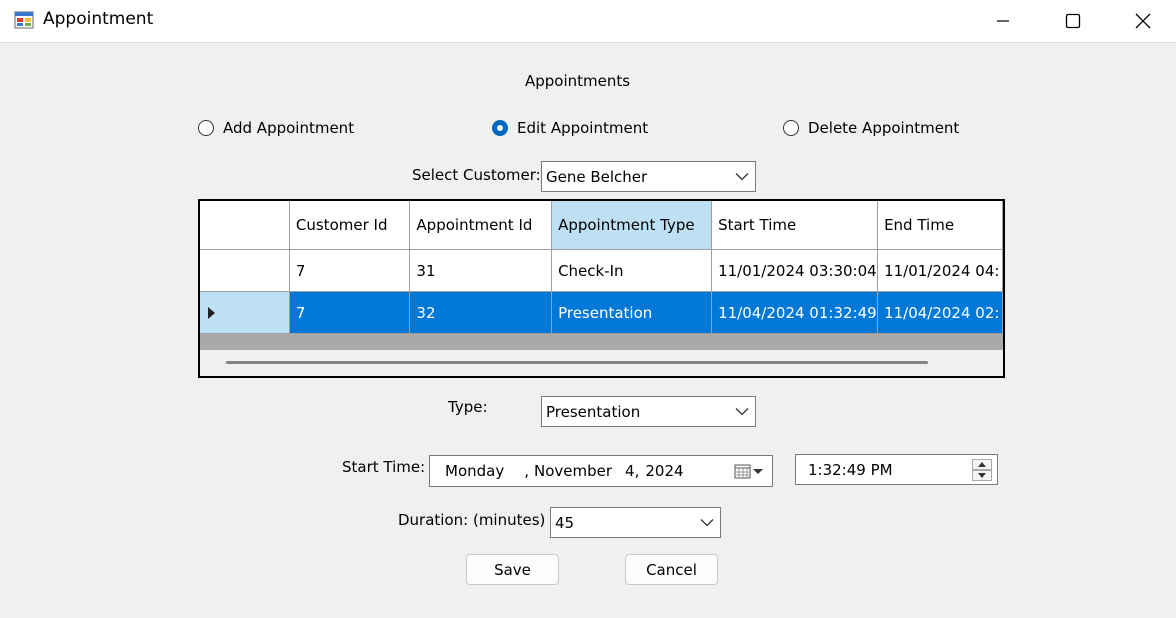  I want to click on start-date-picker: Monday , November 4, 2024, so click(601, 471).